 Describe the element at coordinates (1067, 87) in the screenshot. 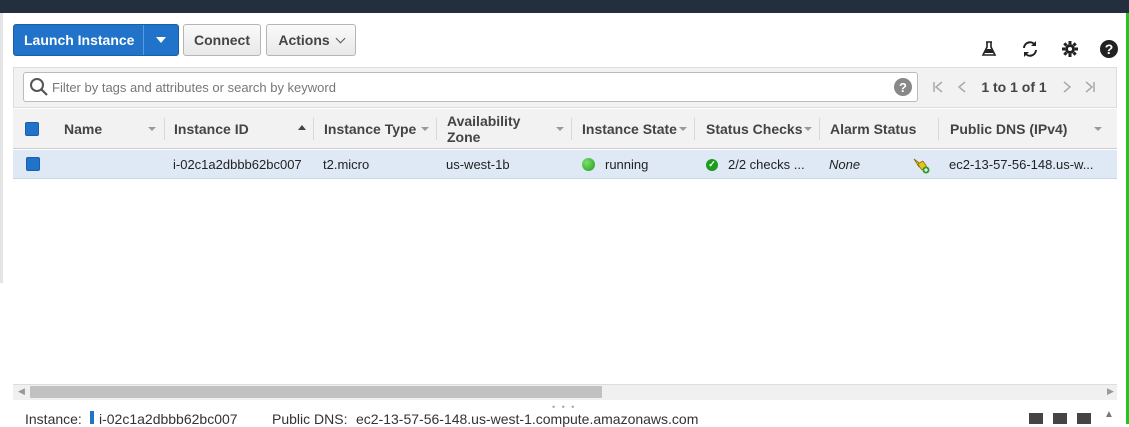

I see `next-page-icon` at that location.